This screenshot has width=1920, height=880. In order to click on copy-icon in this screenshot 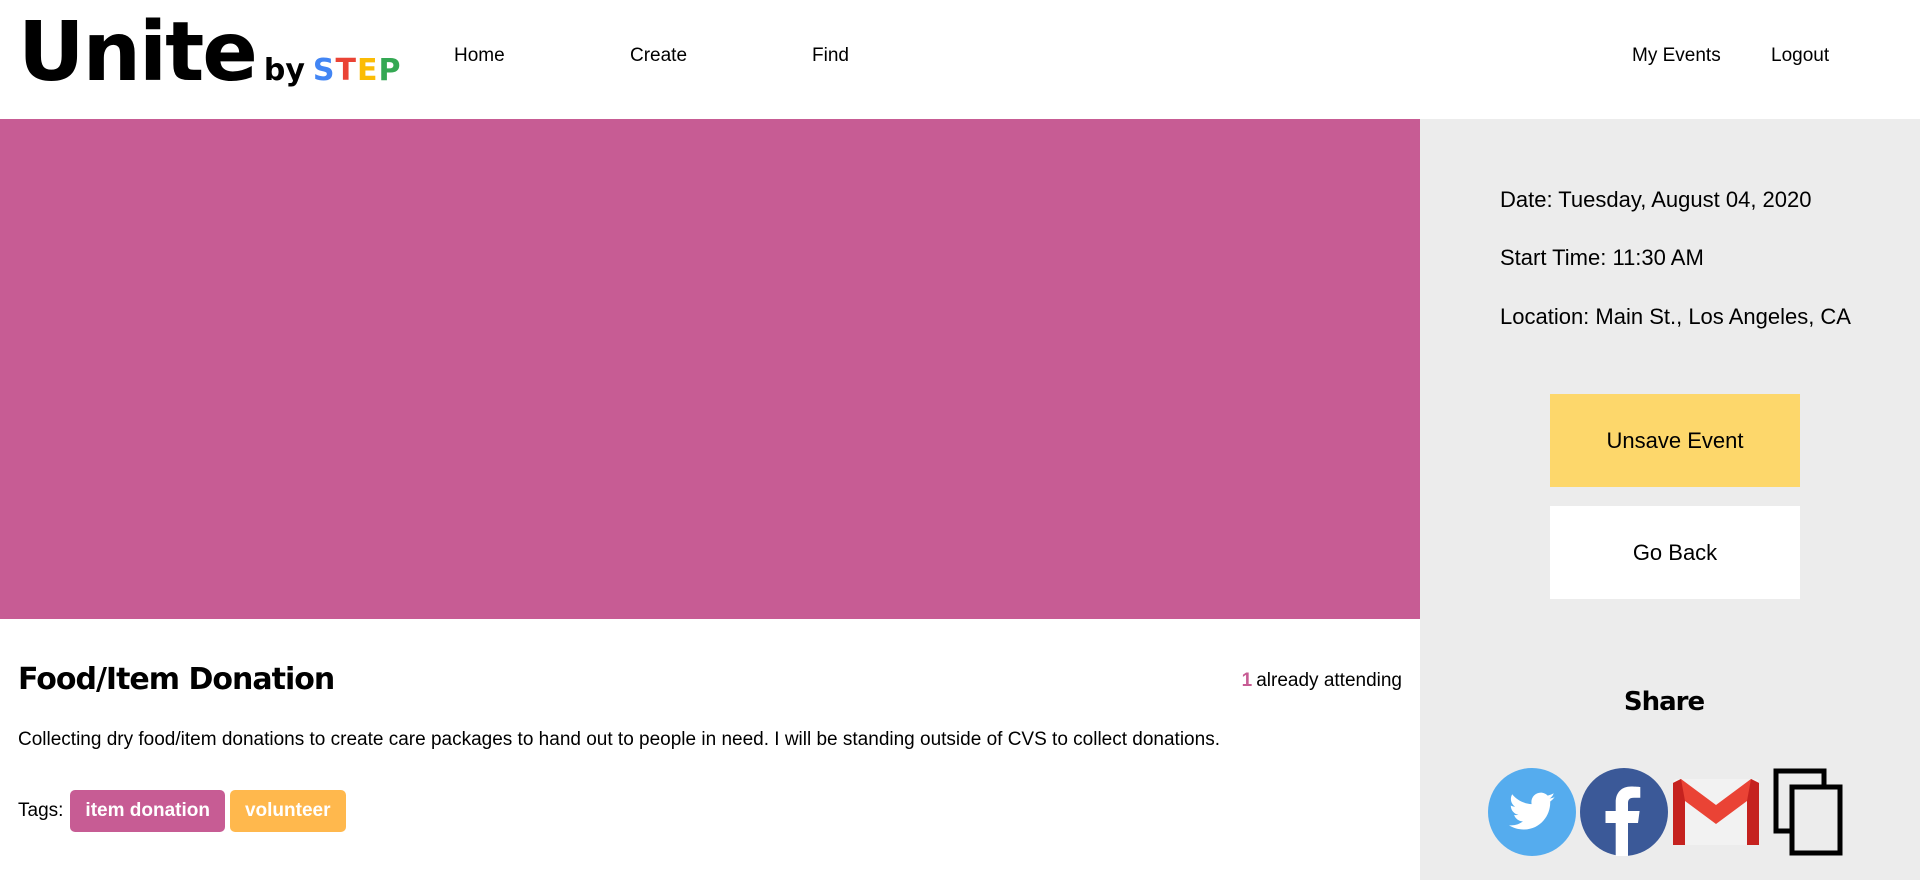, I will do `click(1813, 812)`.